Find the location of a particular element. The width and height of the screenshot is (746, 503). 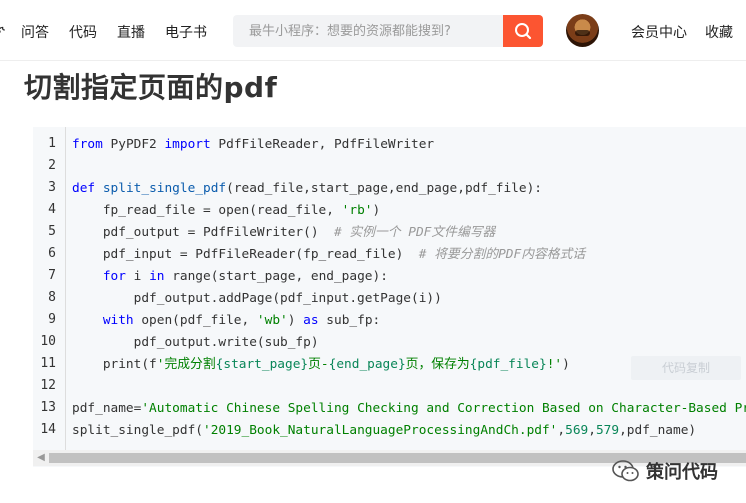

page-title: 切割指定页面的pdf is located at coordinates (151, 87).